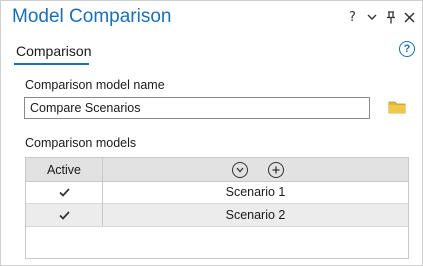 The image size is (423, 266). Describe the element at coordinates (217, 192) in the screenshot. I see `table-row: Scenario 1` at that location.